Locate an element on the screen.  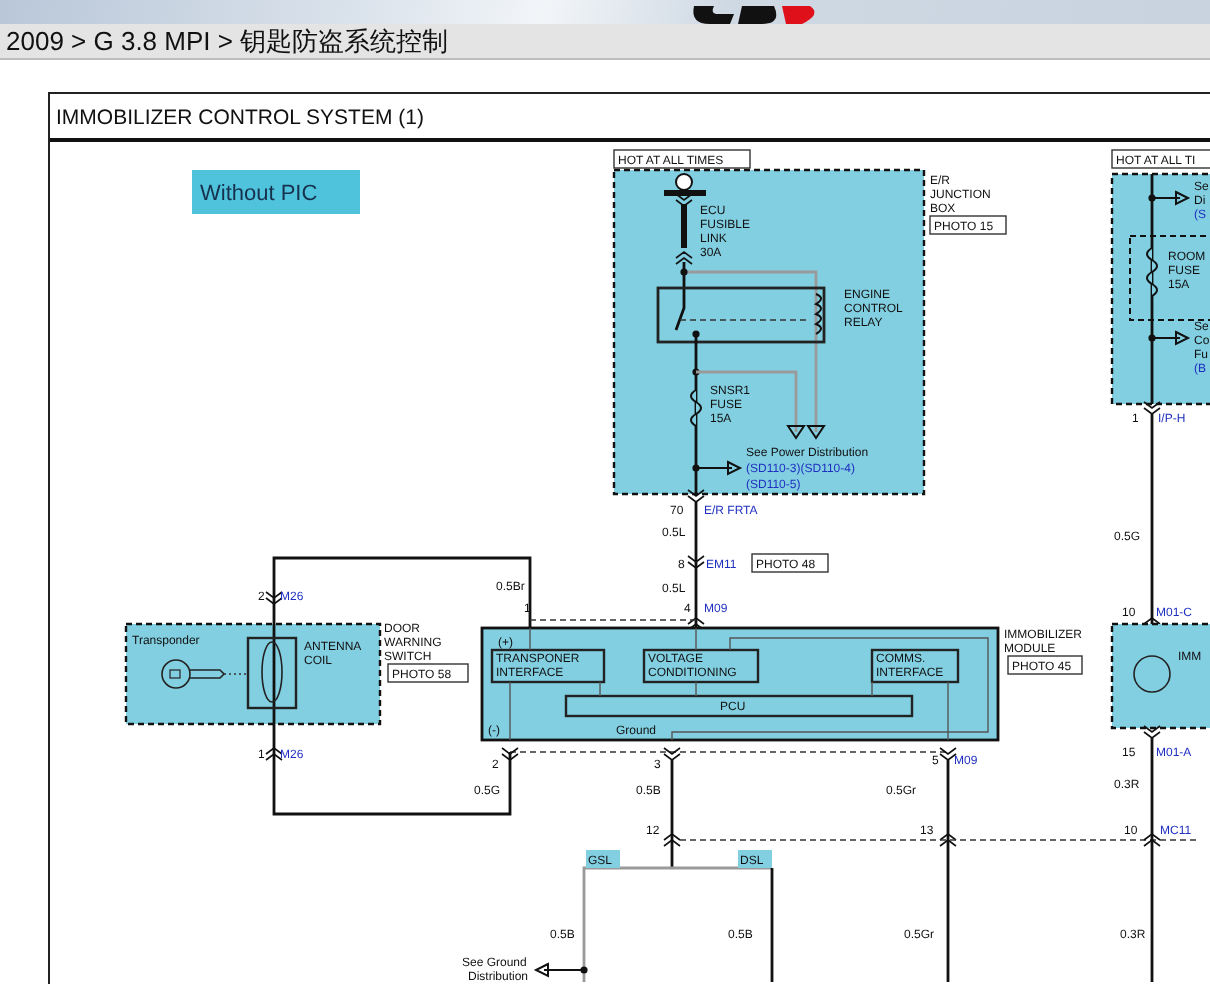
mode-badge: Without PIC is located at coordinates (276, 192).